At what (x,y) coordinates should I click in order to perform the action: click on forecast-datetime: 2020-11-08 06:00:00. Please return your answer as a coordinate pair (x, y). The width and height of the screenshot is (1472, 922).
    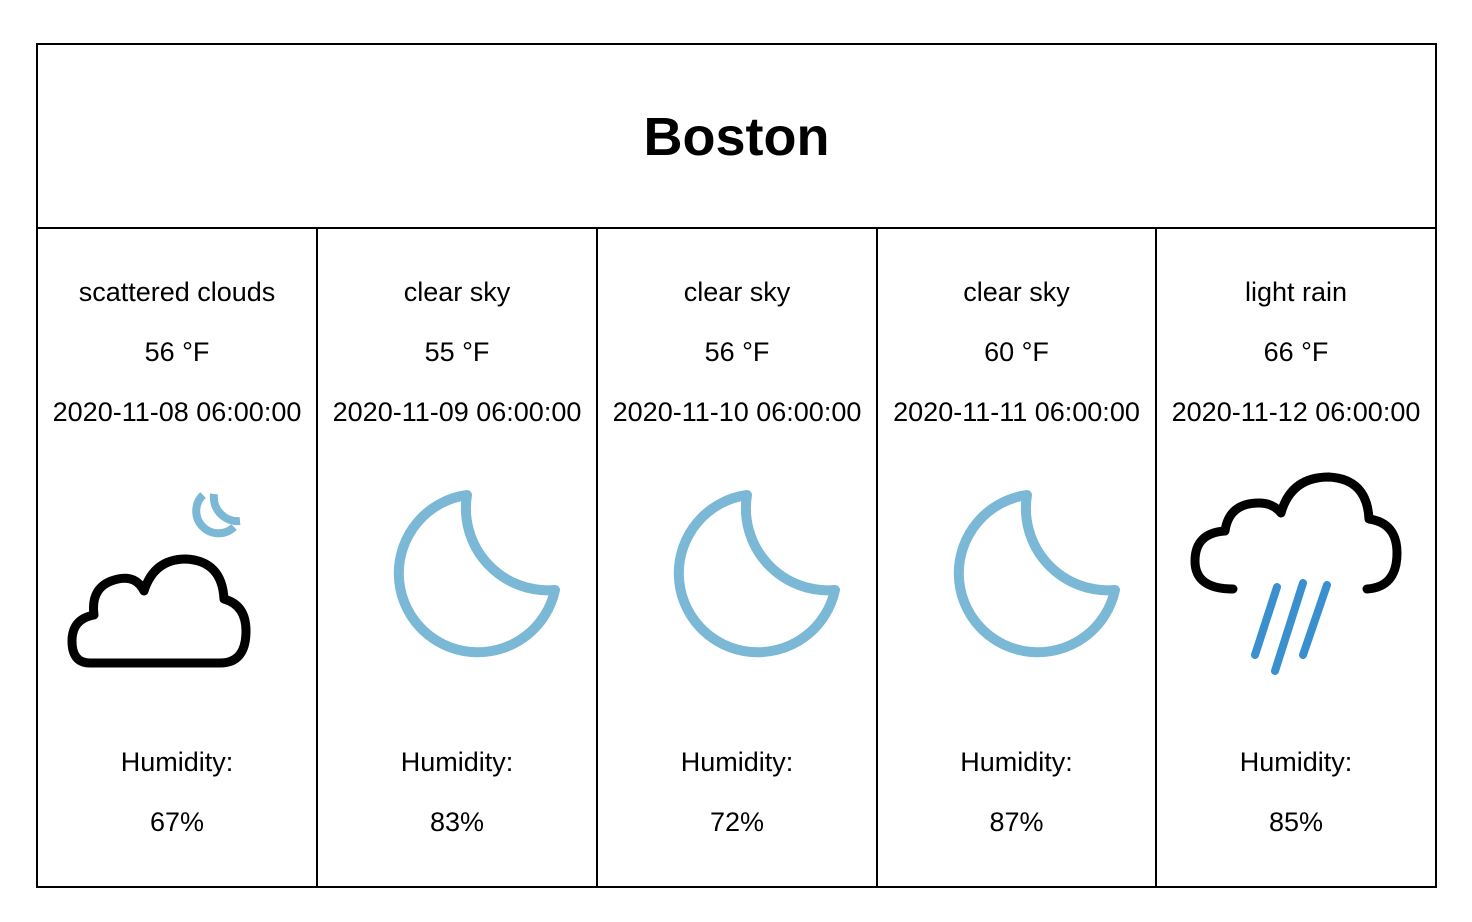
    Looking at the image, I should click on (177, 412).